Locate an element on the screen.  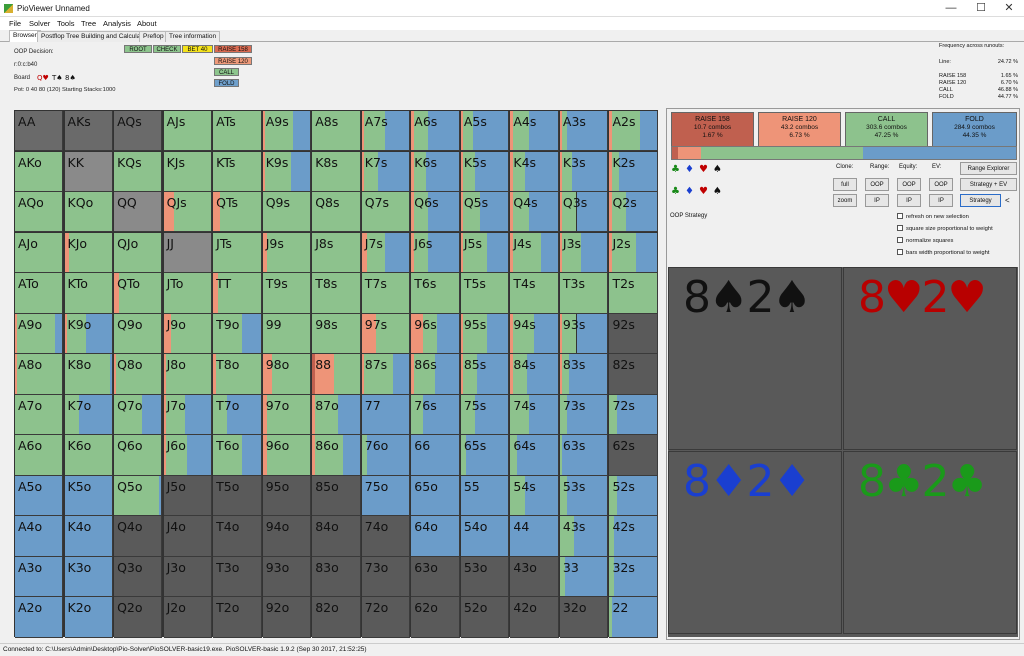
hand-cell-j6s: J6s is located at coordinates (435, 252).